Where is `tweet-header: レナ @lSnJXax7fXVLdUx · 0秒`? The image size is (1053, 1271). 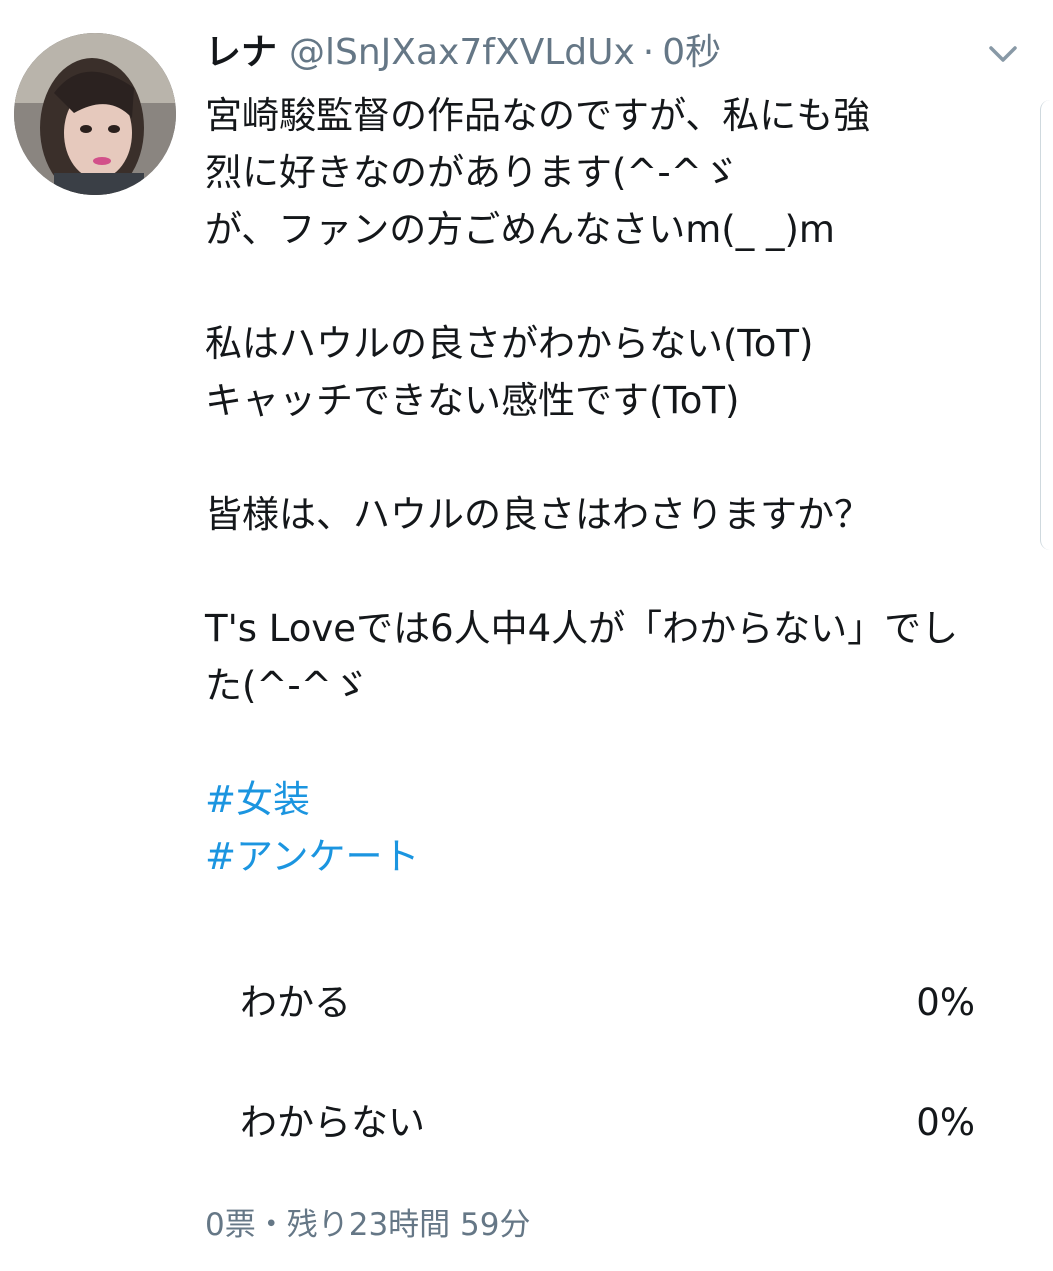 tweet-header: レナ @lSnJXax7fXVLdUx · 0秒 is located at coordinates (463, 53).